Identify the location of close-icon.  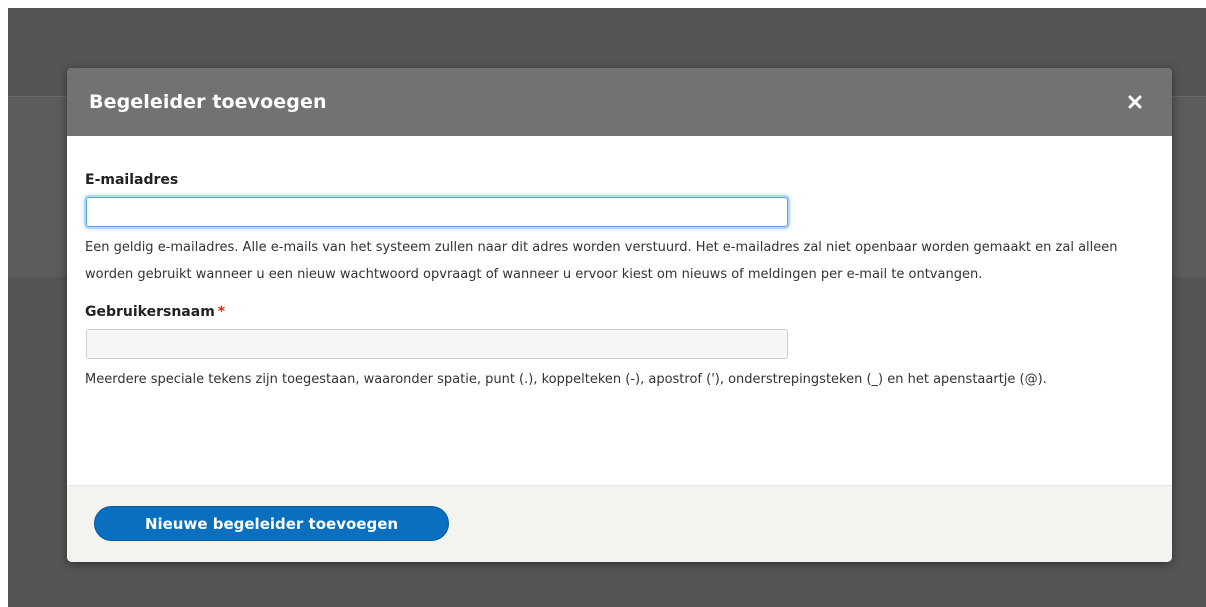
(1135, 102).